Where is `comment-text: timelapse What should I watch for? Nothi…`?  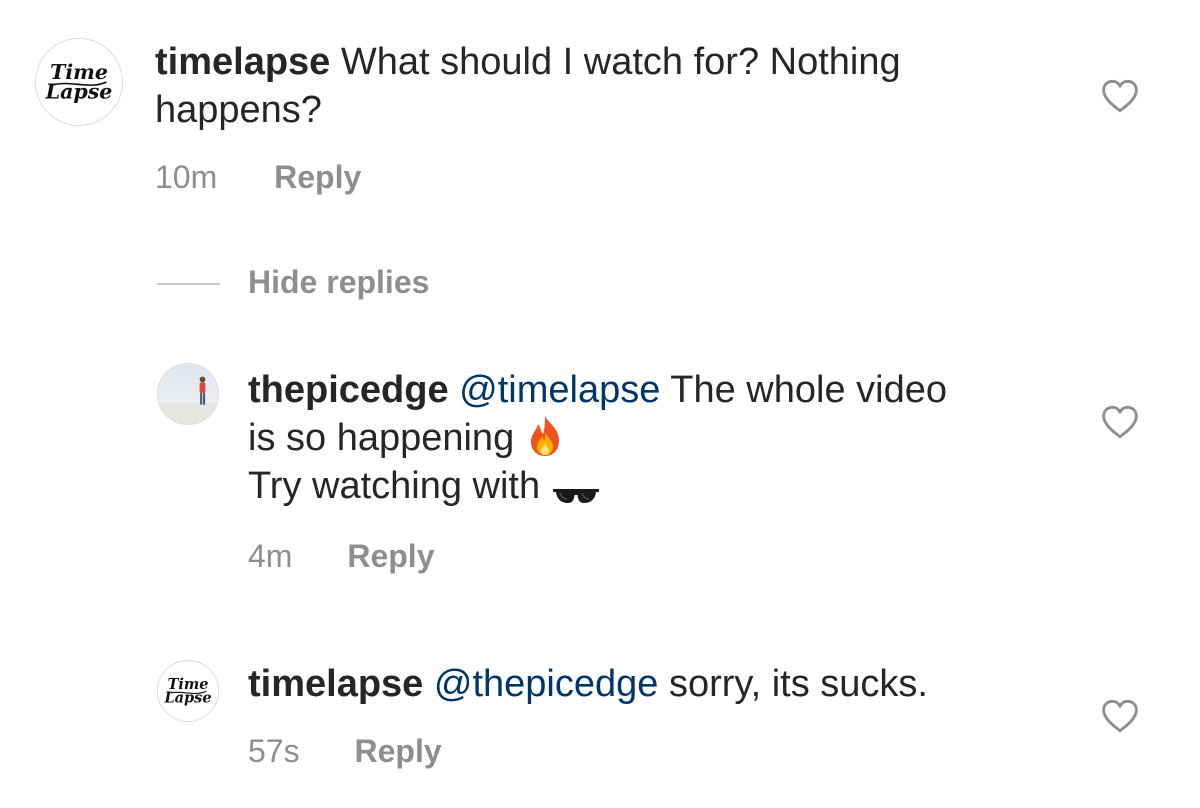
comment-text: timelapse What should I watch for? Nothi… is located at coordinates (595, 86).